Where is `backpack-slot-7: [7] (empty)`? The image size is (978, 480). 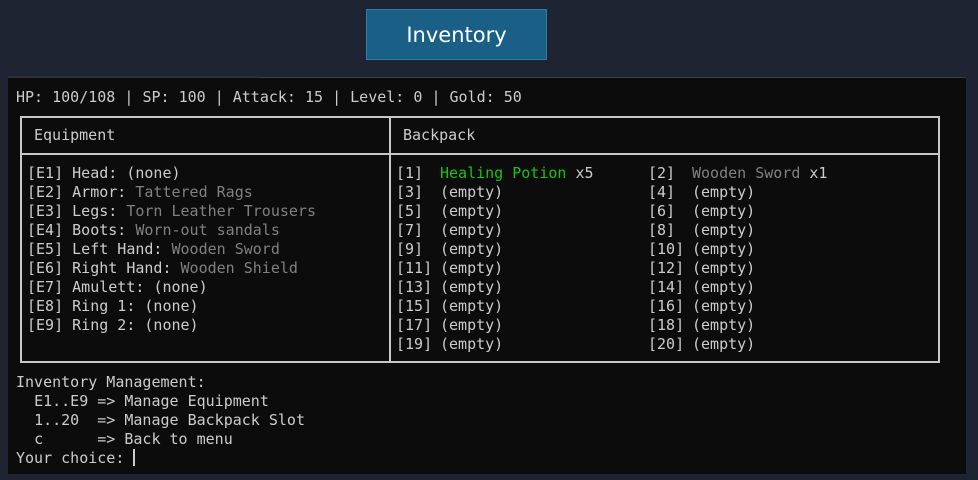
backpack-slot-7: [7] (empty) is located at coordinates (449, 230).